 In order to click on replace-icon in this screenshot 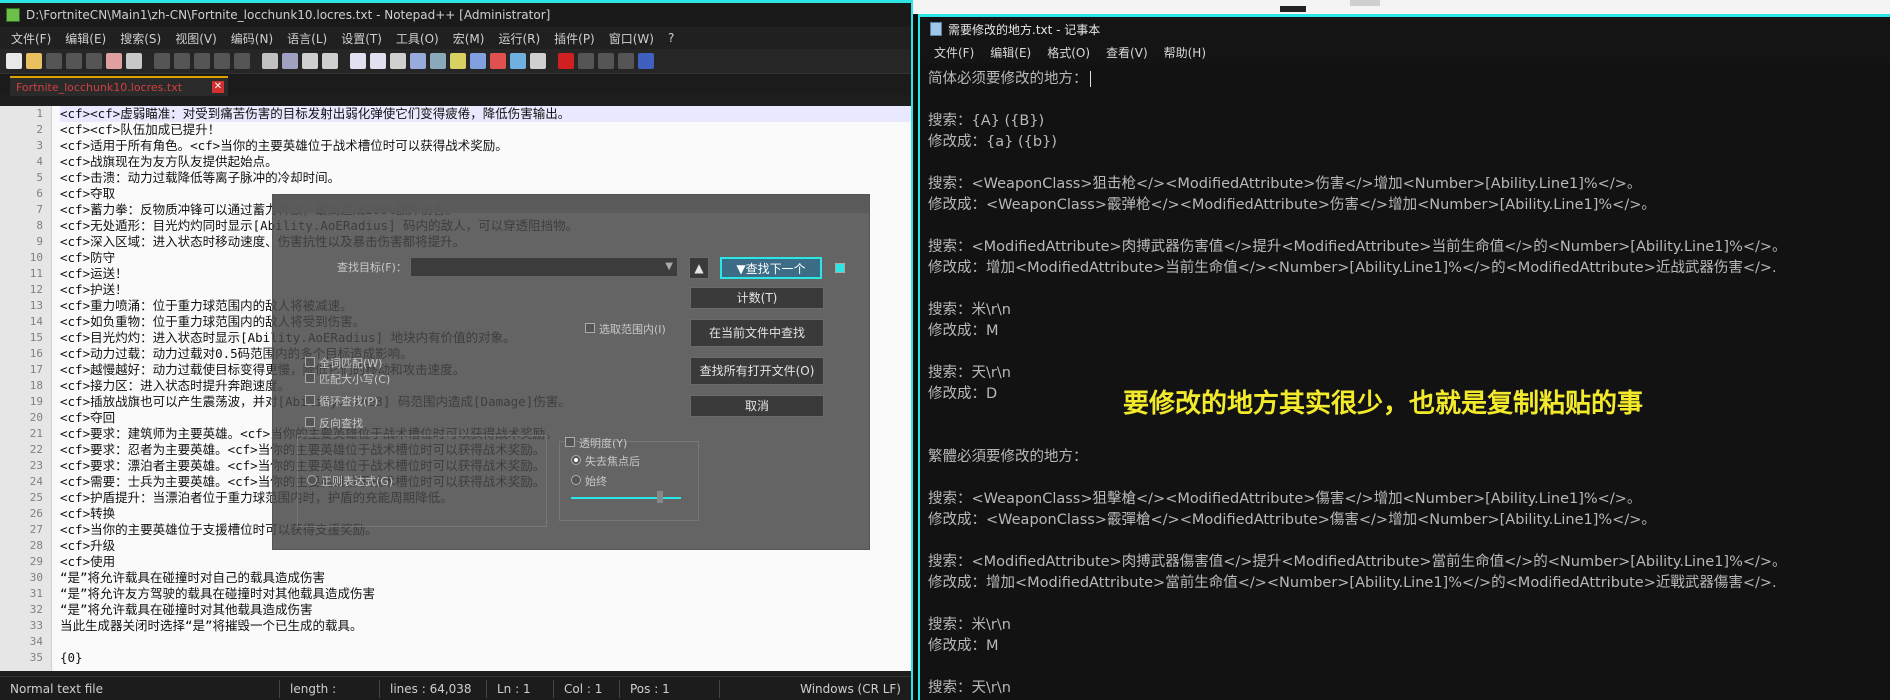, I will do `click(290, 61)`.